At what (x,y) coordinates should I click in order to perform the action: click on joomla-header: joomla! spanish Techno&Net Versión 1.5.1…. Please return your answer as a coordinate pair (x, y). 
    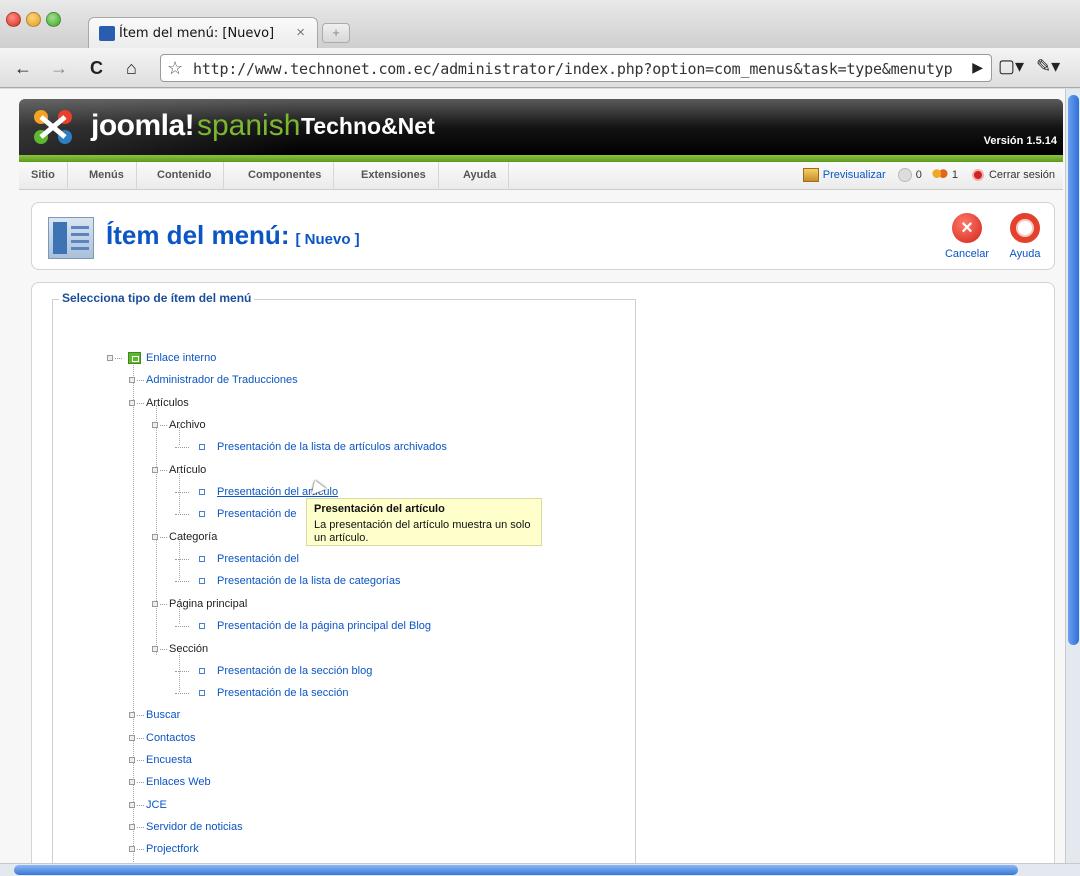
    Looking at the image, I should click on (541, 127).